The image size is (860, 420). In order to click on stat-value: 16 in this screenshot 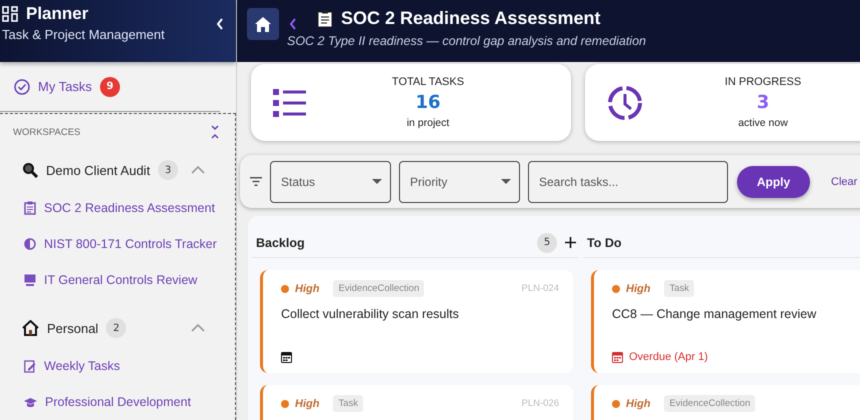, I will do `click(428, 102)`.